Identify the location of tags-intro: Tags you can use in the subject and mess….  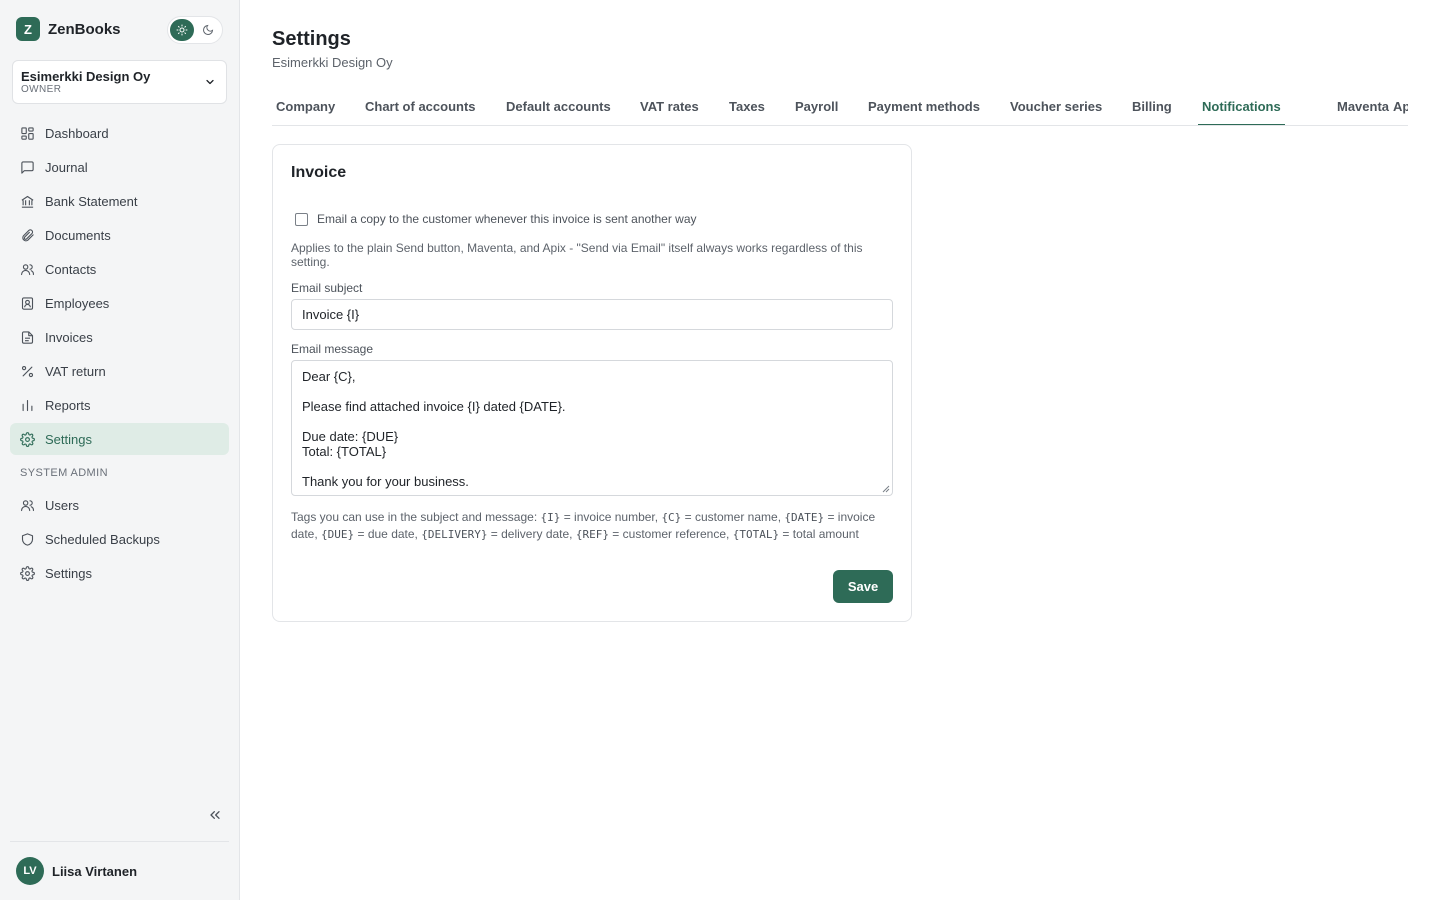
(416, 517).